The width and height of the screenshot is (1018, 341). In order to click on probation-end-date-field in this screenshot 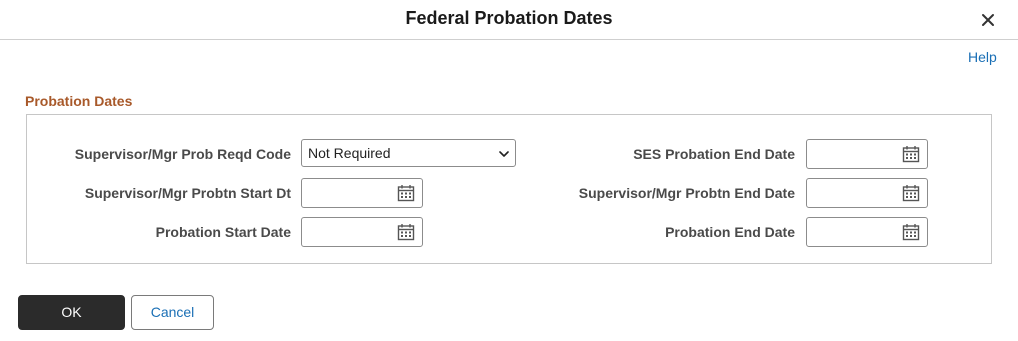, I will do `click(867, 232)`.